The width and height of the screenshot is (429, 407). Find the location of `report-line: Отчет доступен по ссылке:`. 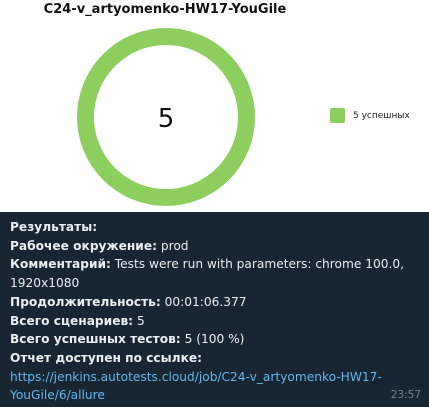

report-line: Отчет доступен по ссылке: is located at coordinates (215, 358).